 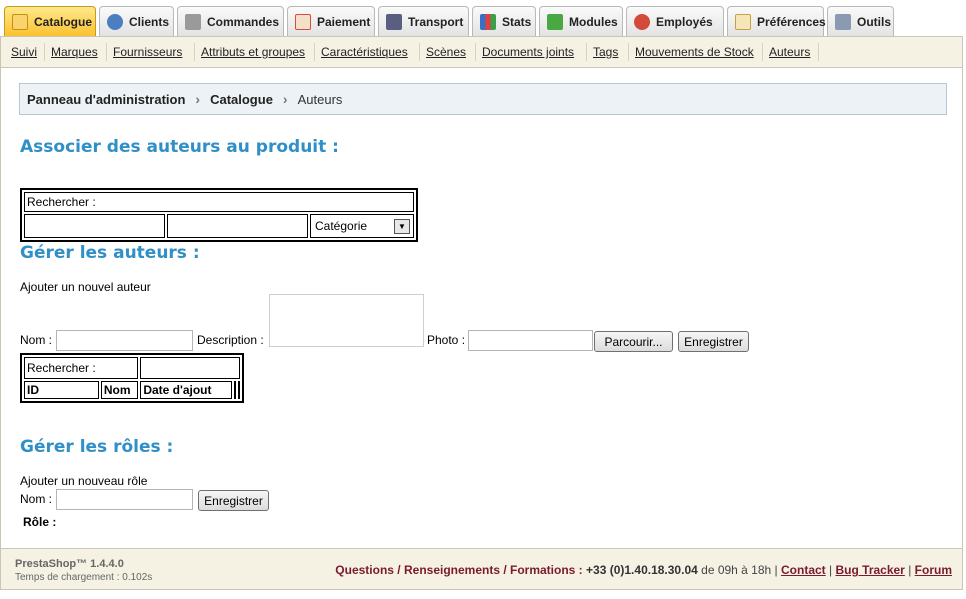 What do you see at coordinates (24, 52) in the screenshot?
I see `subnav-suivi: Suivi` at bounding box center [24, 52].